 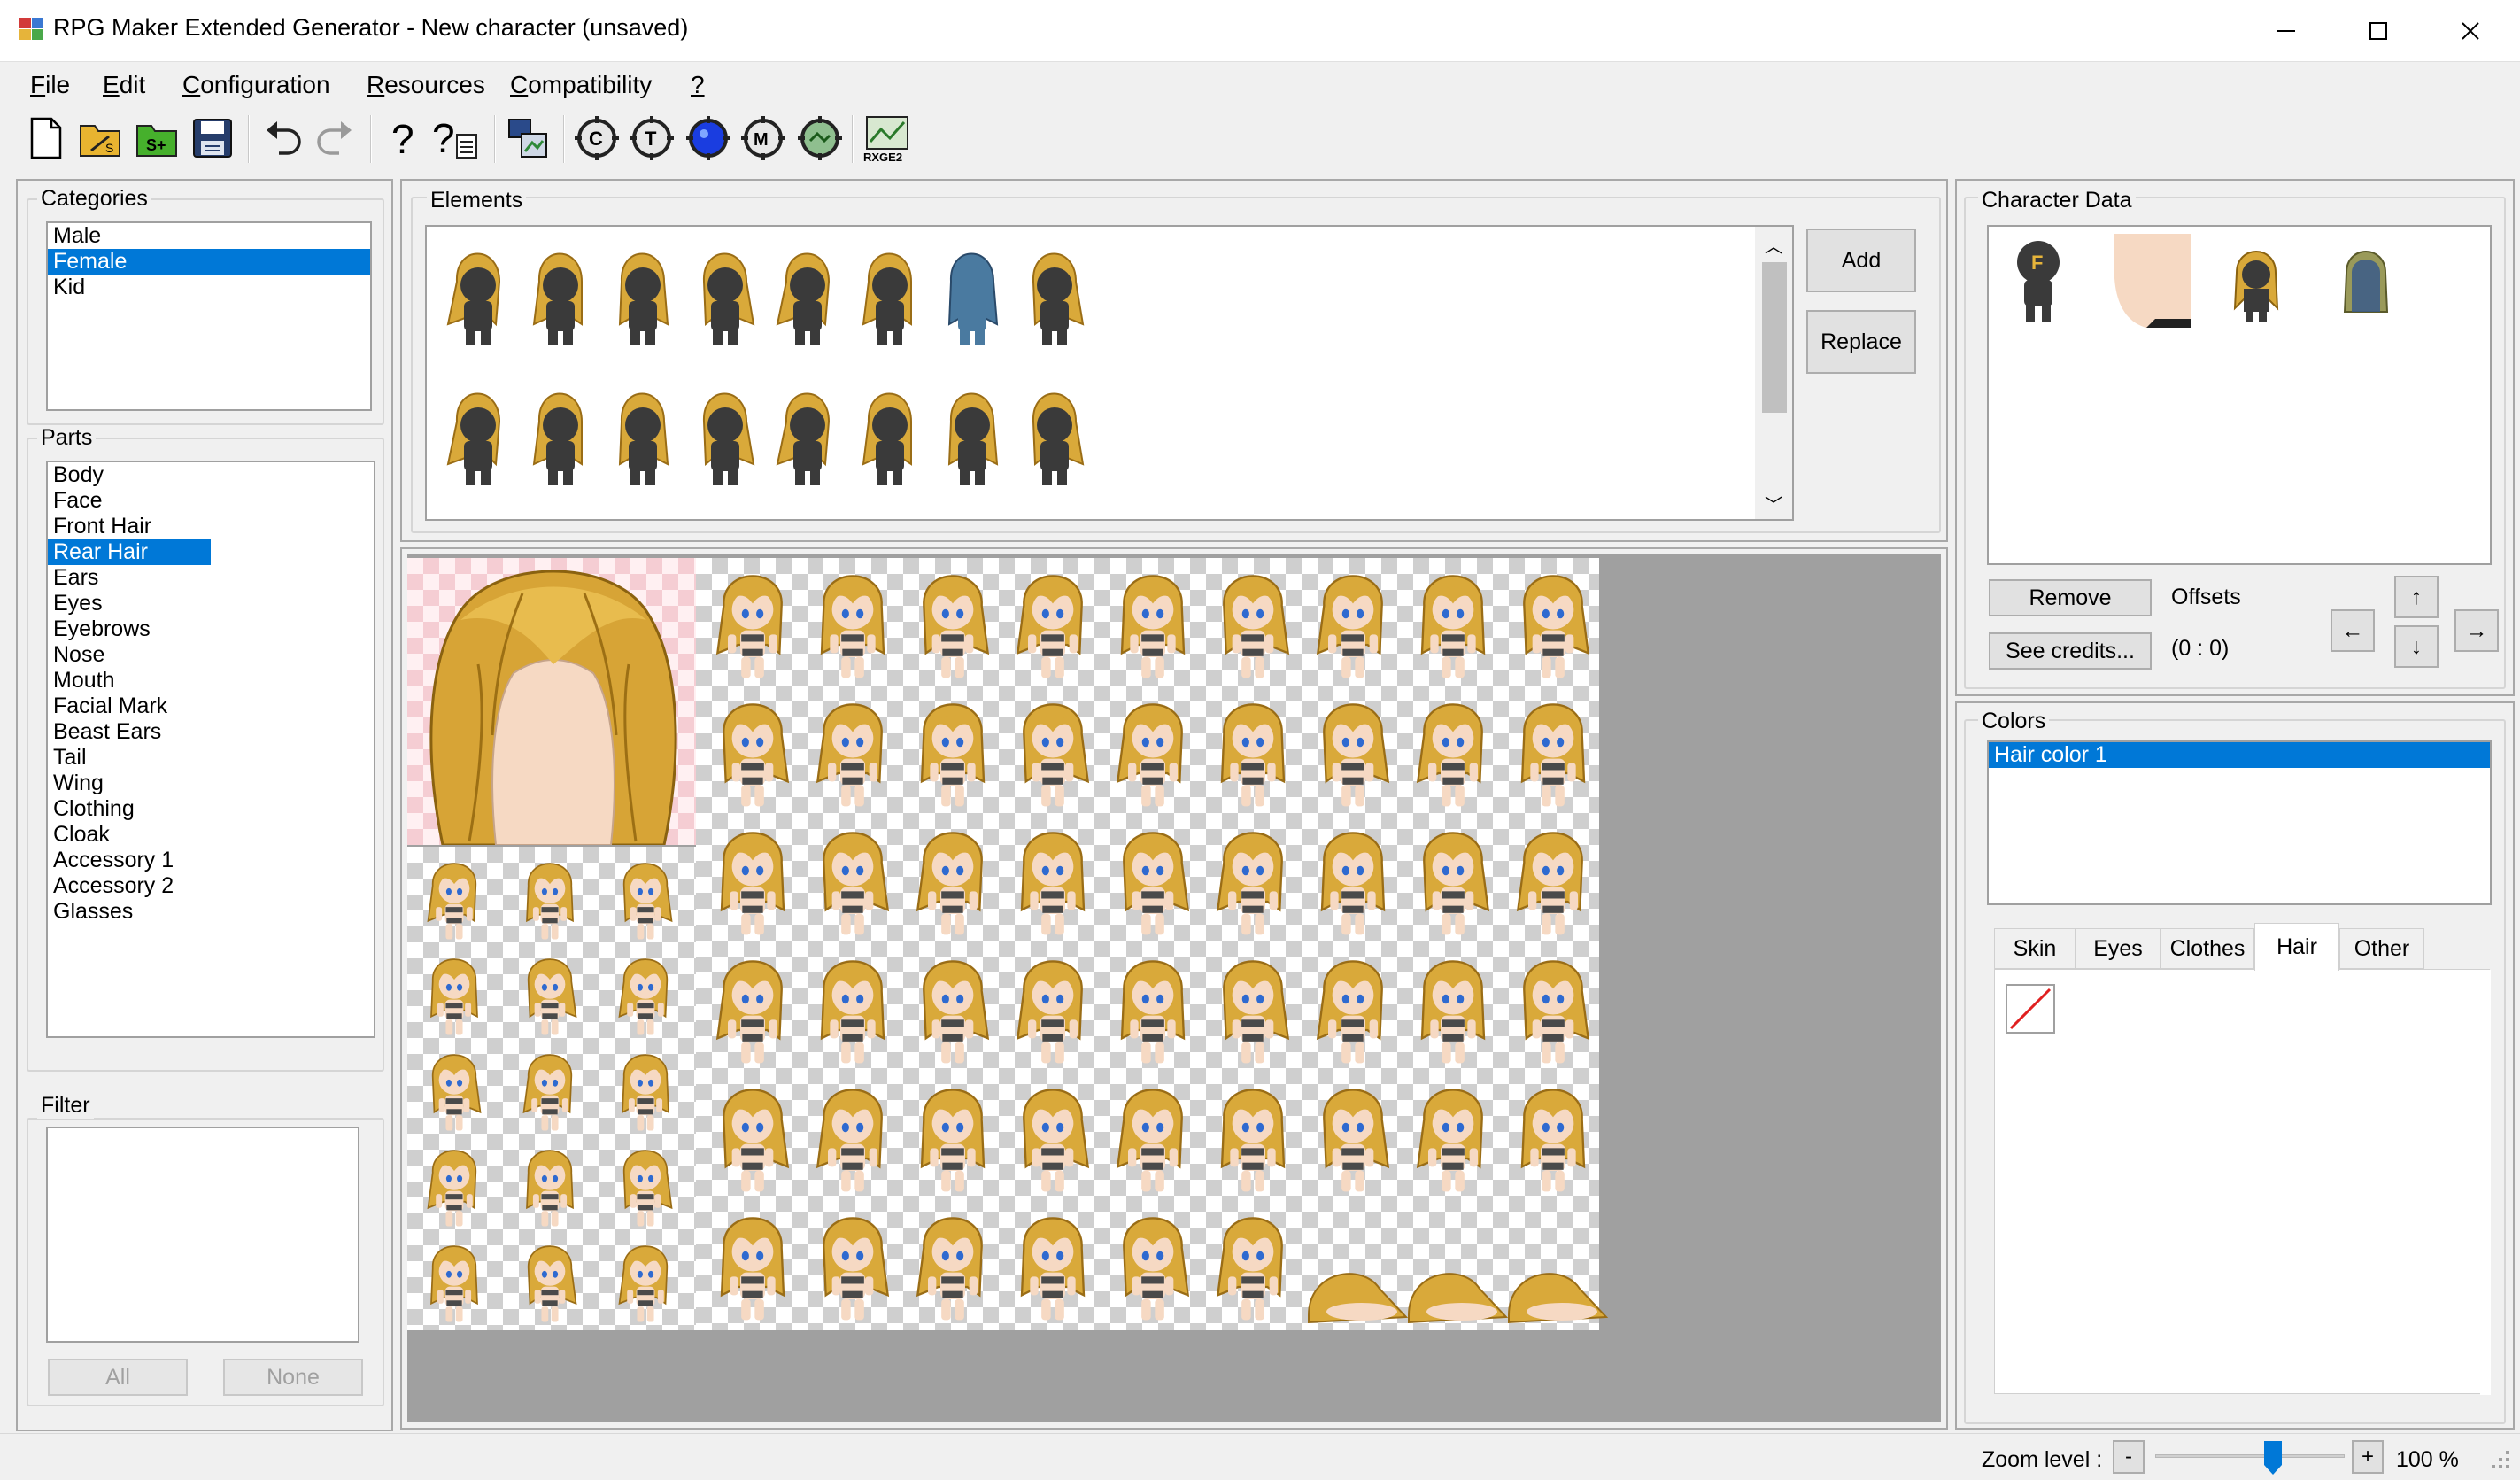 I want to click on part-item: Mouth, so click(x=211, y=681).